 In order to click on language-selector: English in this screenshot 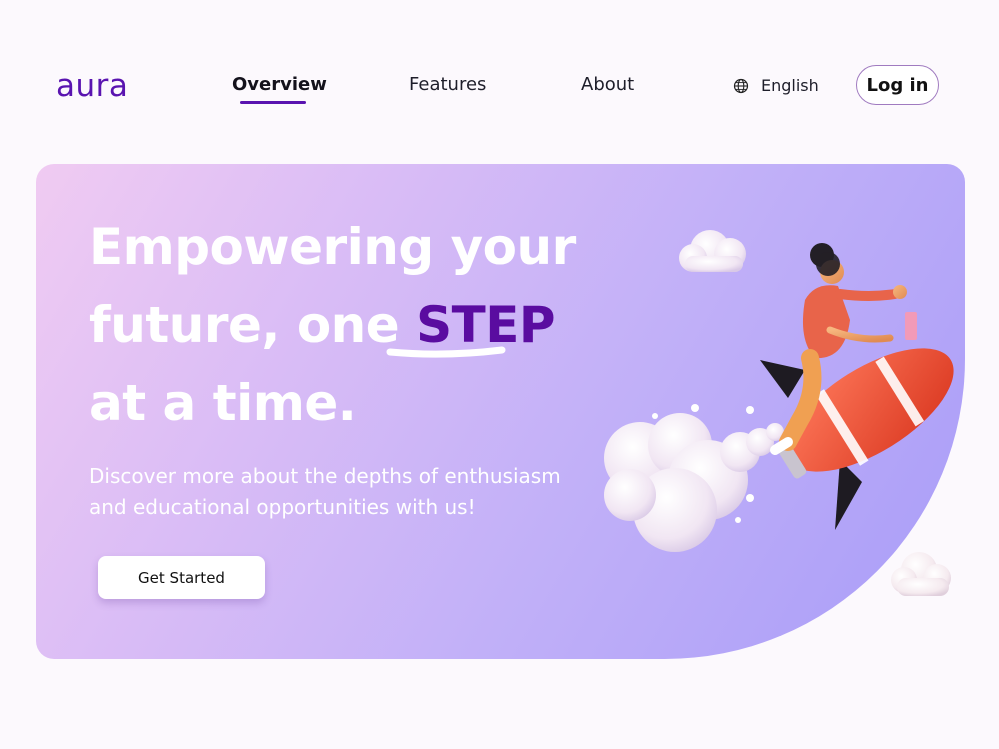, I will do `click(776, 85)`.